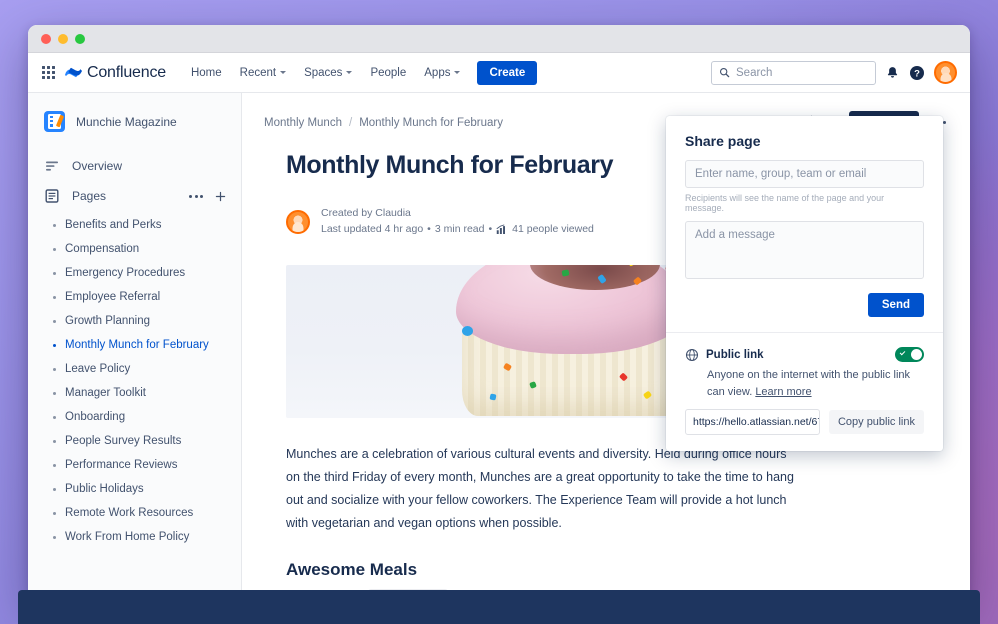 Image resolution: width=998 pixels, height=624 pixels. What do you see at coordinates (303, 123) in the screenshot?
I see `breadcrumb-parent: Monthly Munch` at bounding box center [303, 123].